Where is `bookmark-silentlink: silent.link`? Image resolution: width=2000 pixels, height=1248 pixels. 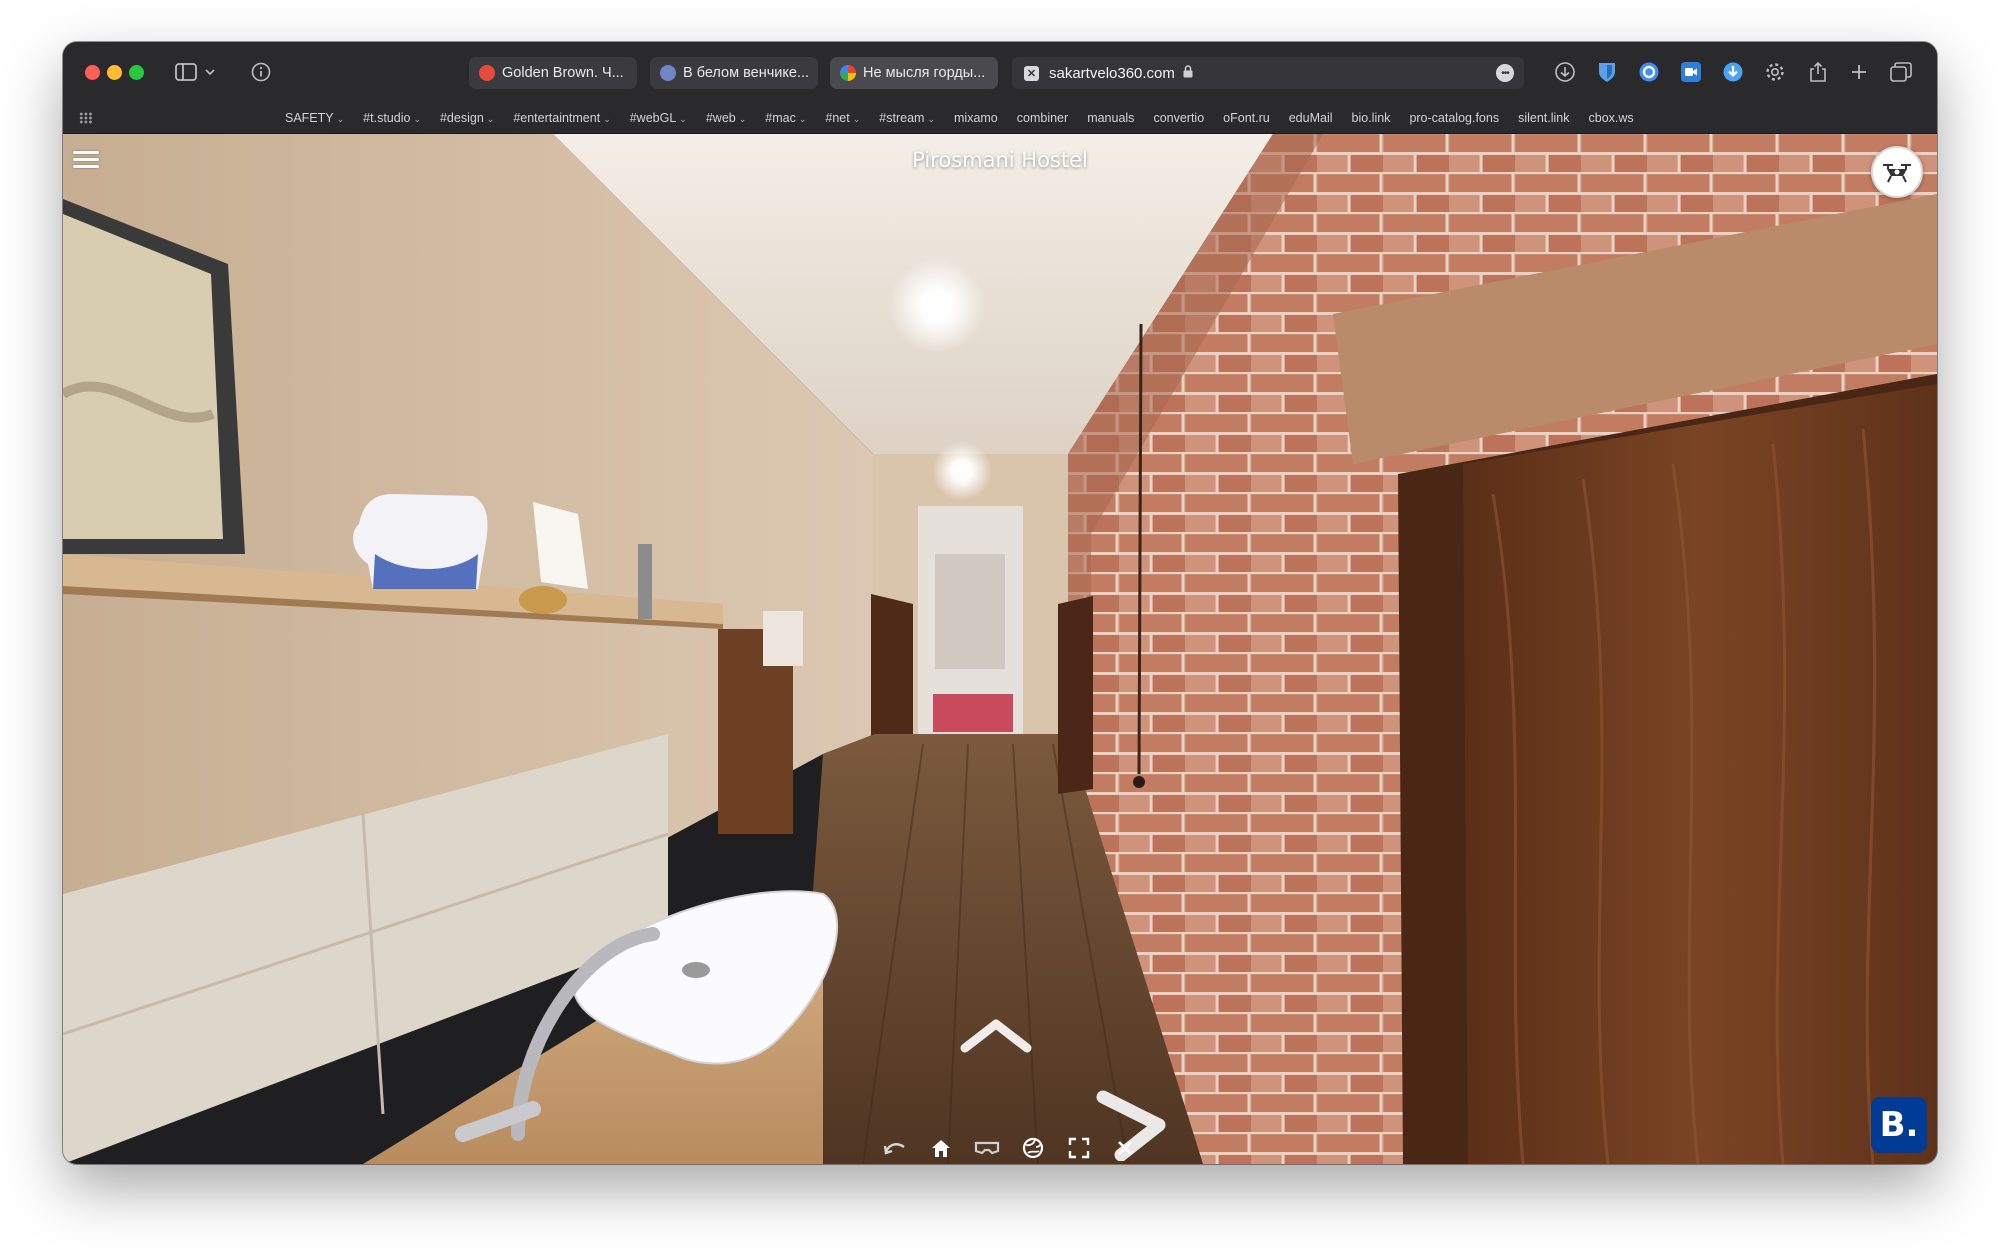 bookmark-silentlink: silent.link is located at coordinates (1543, 118).